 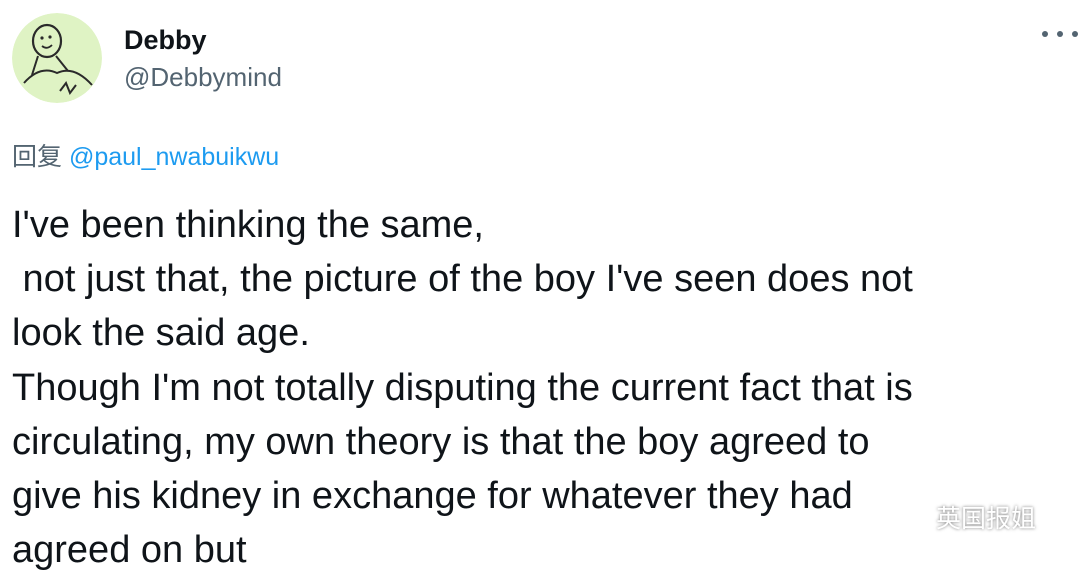 I want to click on author-display-name: Debby, so click(x=165, y=40).